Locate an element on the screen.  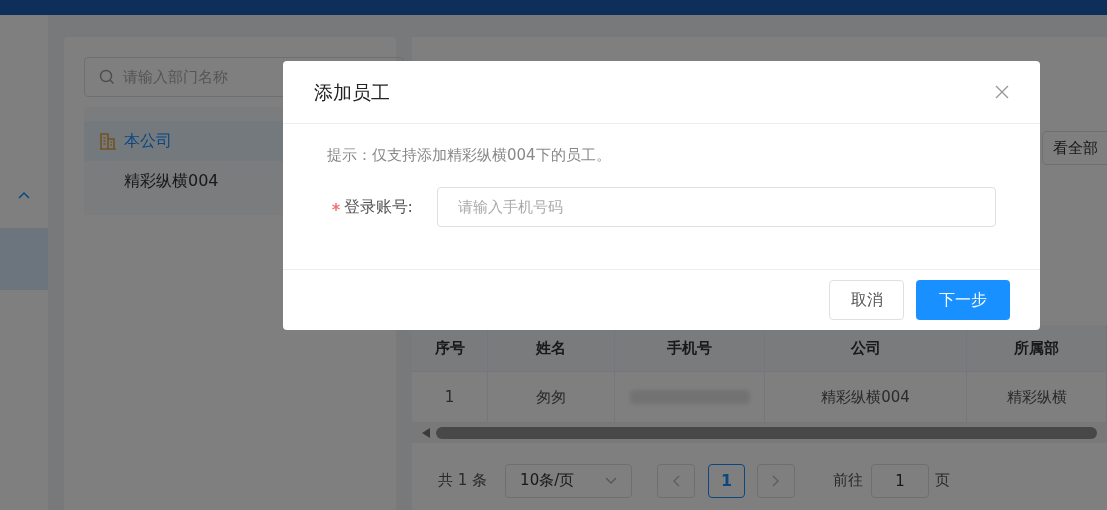
next-page-button is located at coordinates (776, 480).